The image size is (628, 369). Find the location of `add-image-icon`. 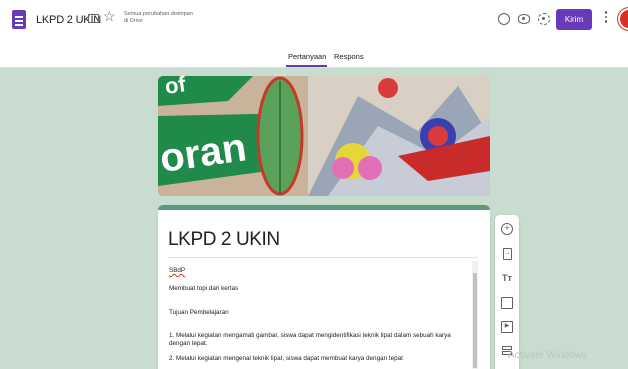

add-image-icon is located at coordinates (507, 303).